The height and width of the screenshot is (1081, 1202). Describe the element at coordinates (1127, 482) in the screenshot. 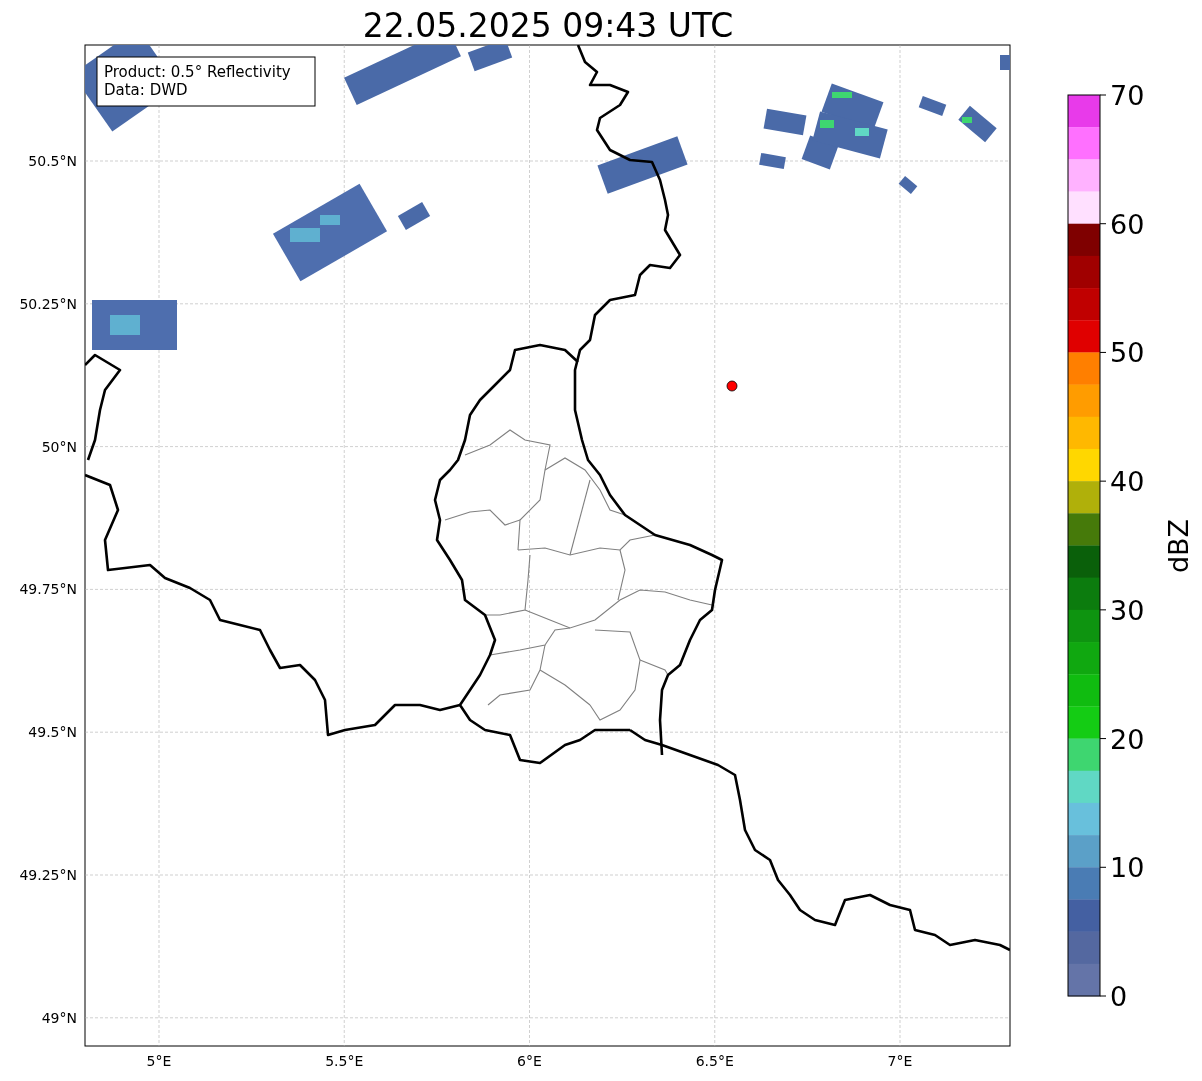

I see `colorbar-tick-label: 40` at that location.